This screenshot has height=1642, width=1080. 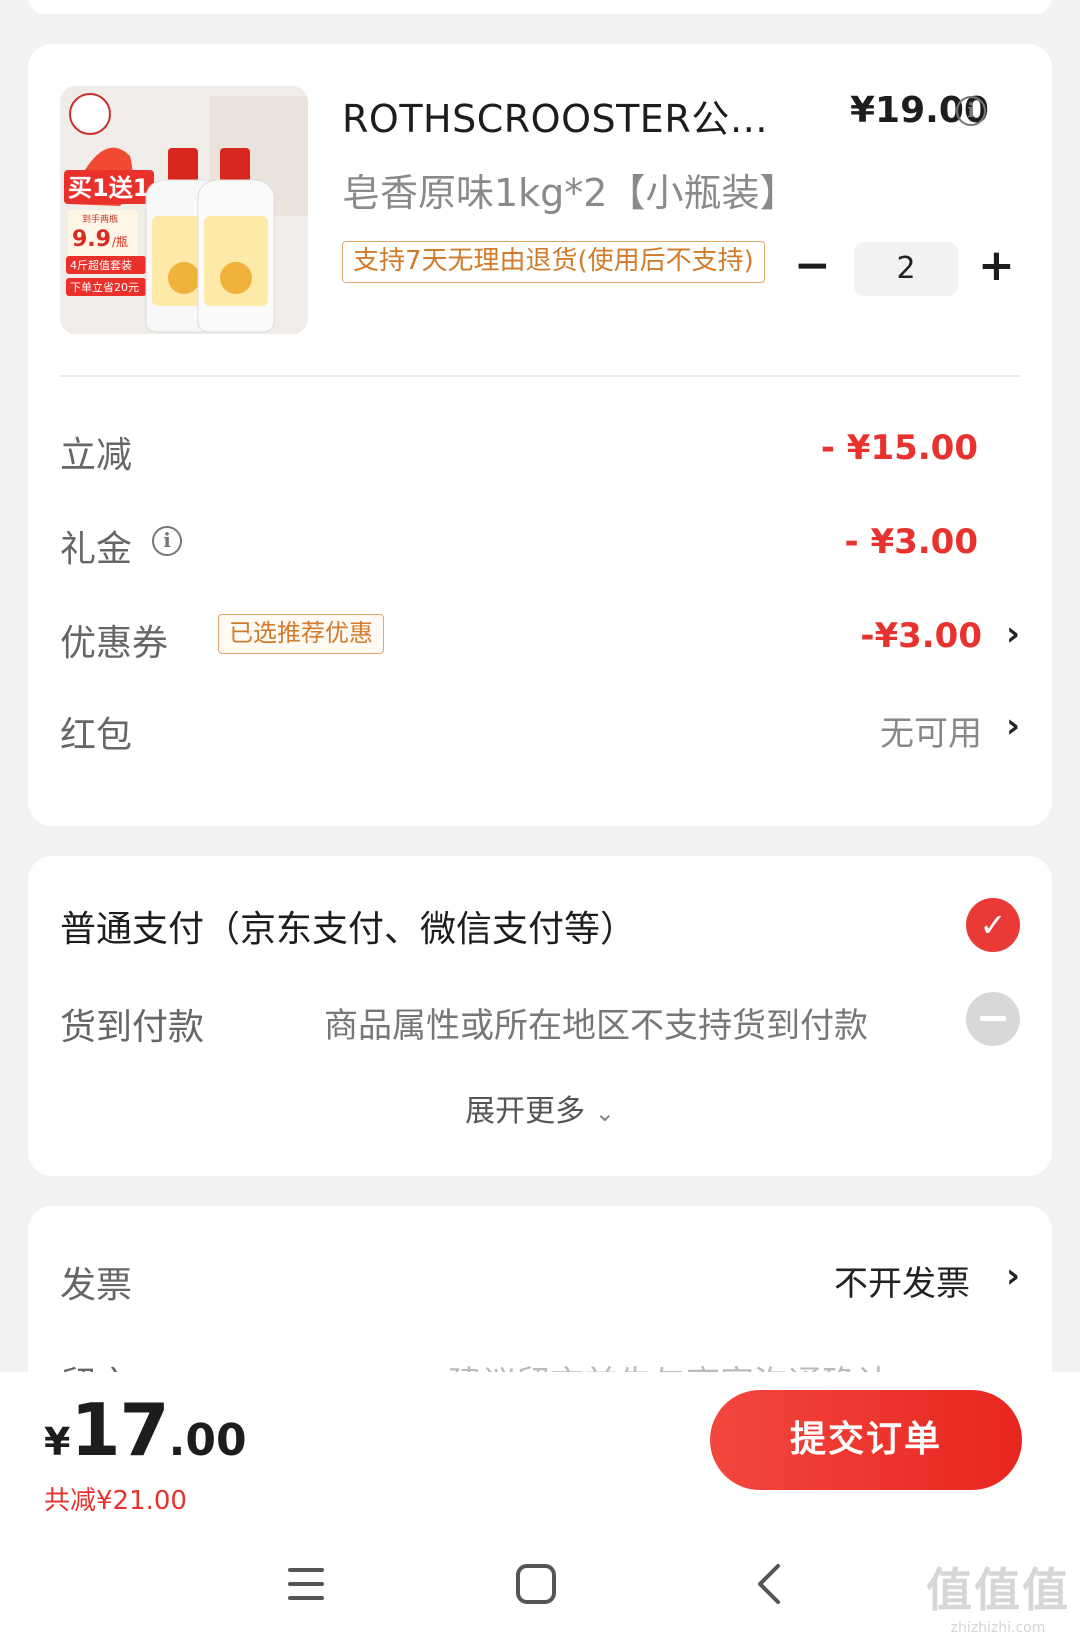 What do you see at coordinates (167, 541) in the screenshot?
I see `gift-info-icon: i` at bounding box center [167, 541].